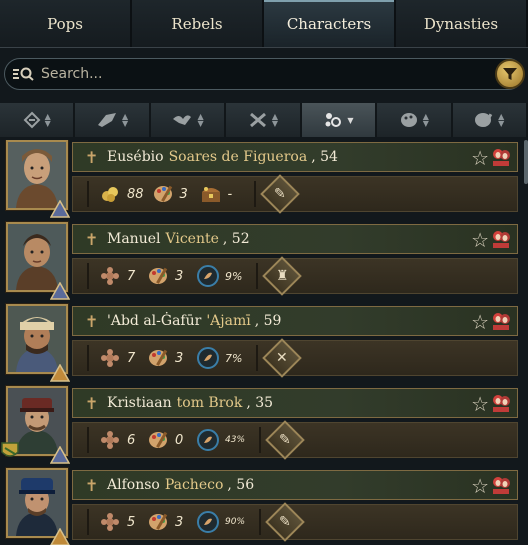 The image size is (528, 545). Describe the element at coordinates (462, 23) in the screenshot. I see `tab-dynasties: Dynasties` at that location.